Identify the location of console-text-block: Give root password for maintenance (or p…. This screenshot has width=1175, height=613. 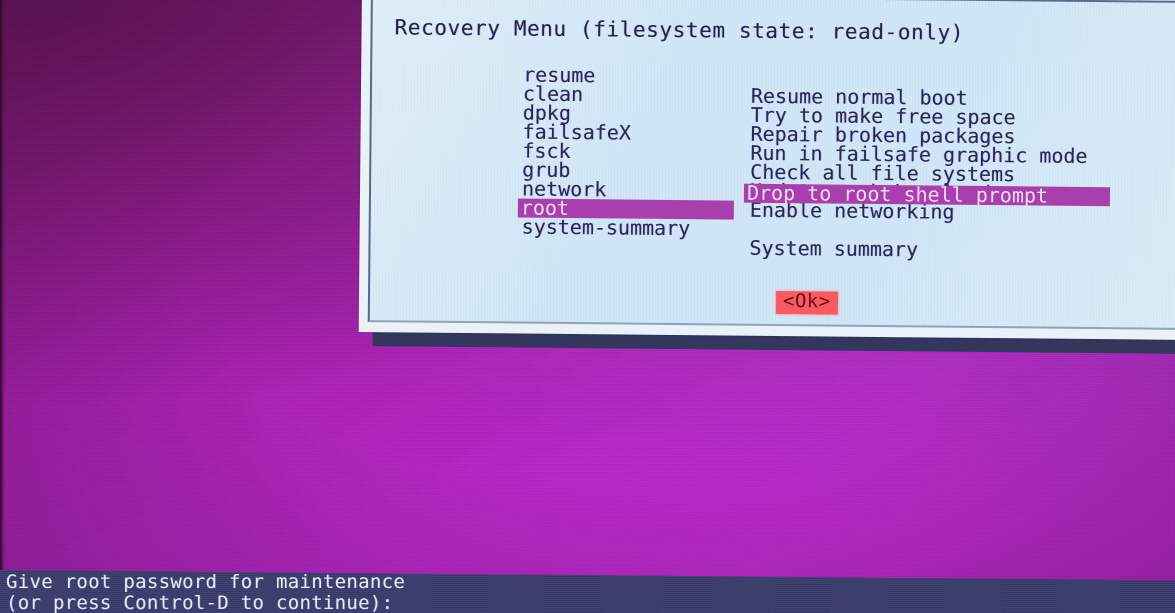
(205, 592).